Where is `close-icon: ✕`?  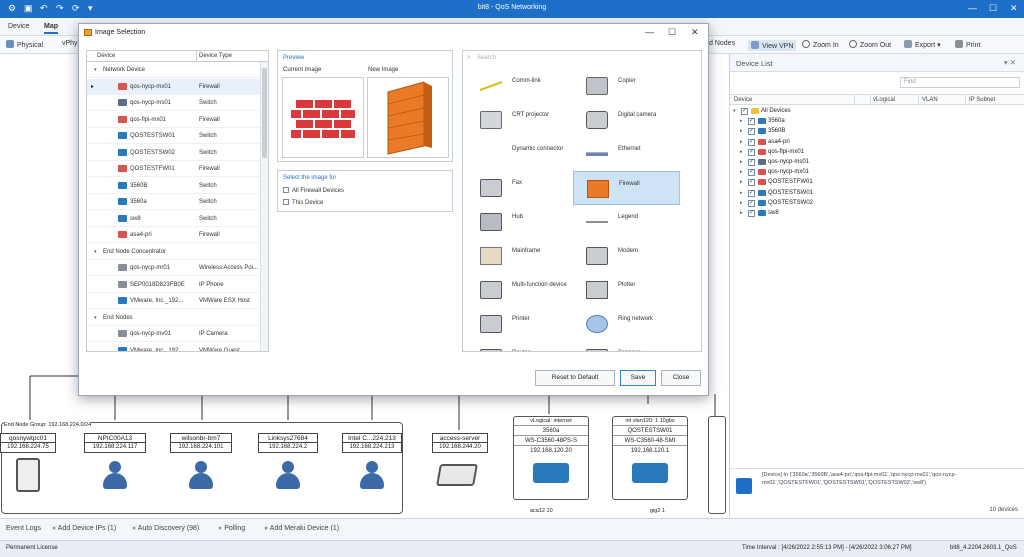
close-icon: ✕ is located at coordinates (1014, 8).